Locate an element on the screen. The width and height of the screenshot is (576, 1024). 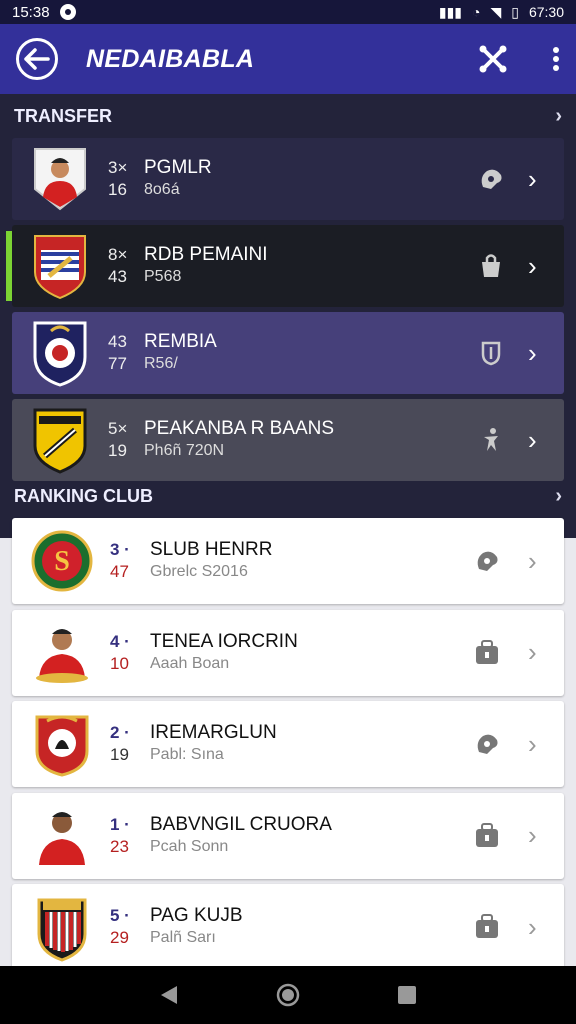
club-crest: S is located at coordinates (62, 561).